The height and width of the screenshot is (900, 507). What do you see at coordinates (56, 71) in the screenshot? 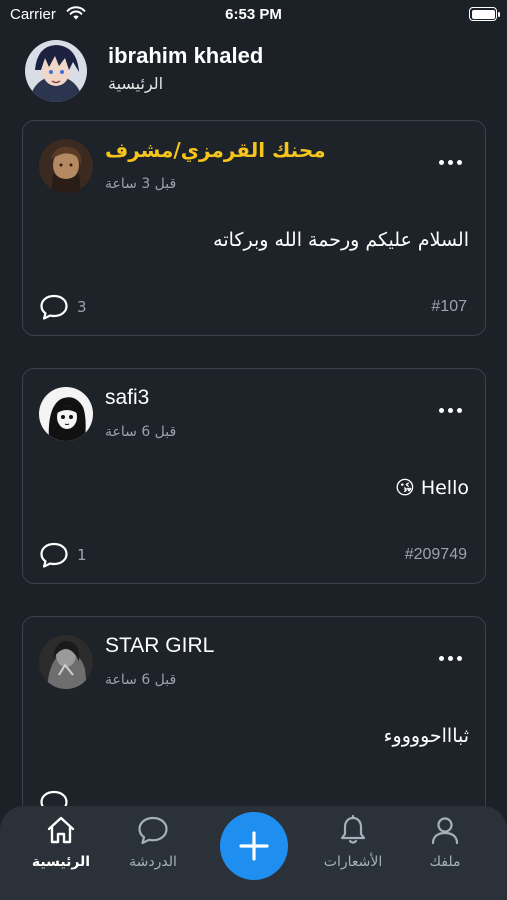
I see `user-avatar` at bounding box center [56, 71].